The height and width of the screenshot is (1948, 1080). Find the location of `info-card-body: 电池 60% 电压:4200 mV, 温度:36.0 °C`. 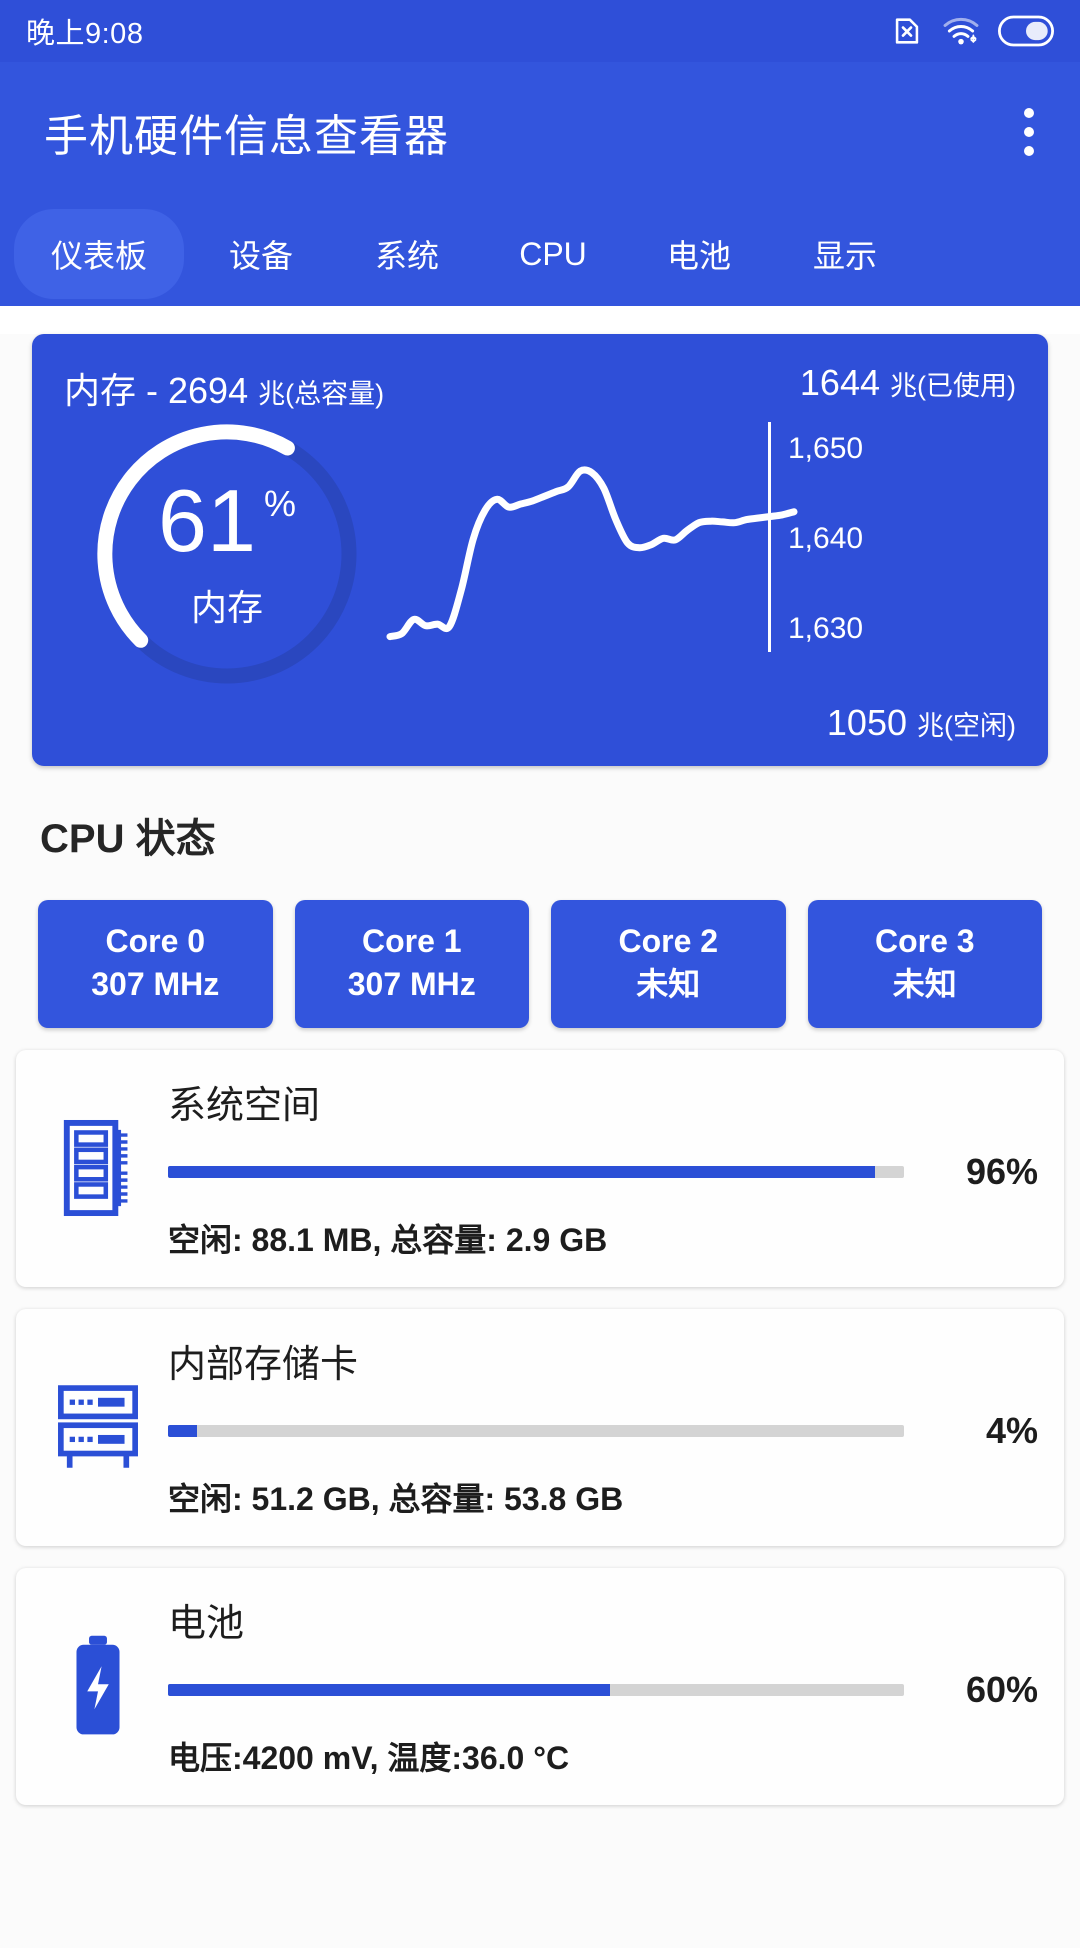

info-card-body: 电池 60% 电压:4200 mV, 温度:36.0 °C is located at coordinates (596, 1685).